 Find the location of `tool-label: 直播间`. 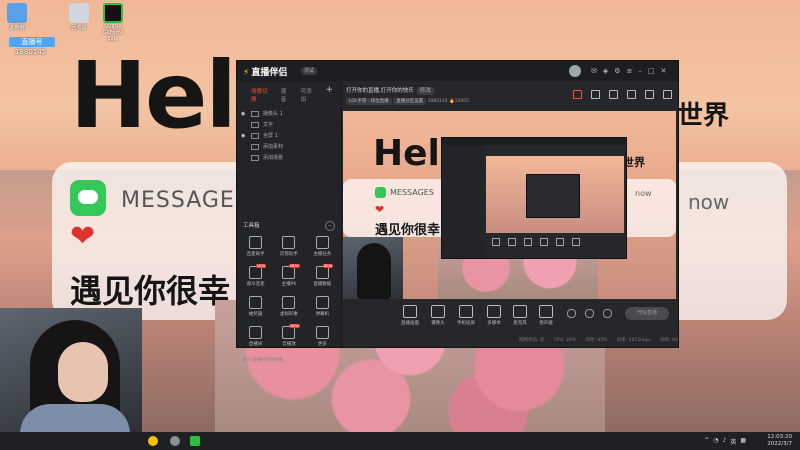

tool-label: 直播间 is located at coordinates (255, 344).